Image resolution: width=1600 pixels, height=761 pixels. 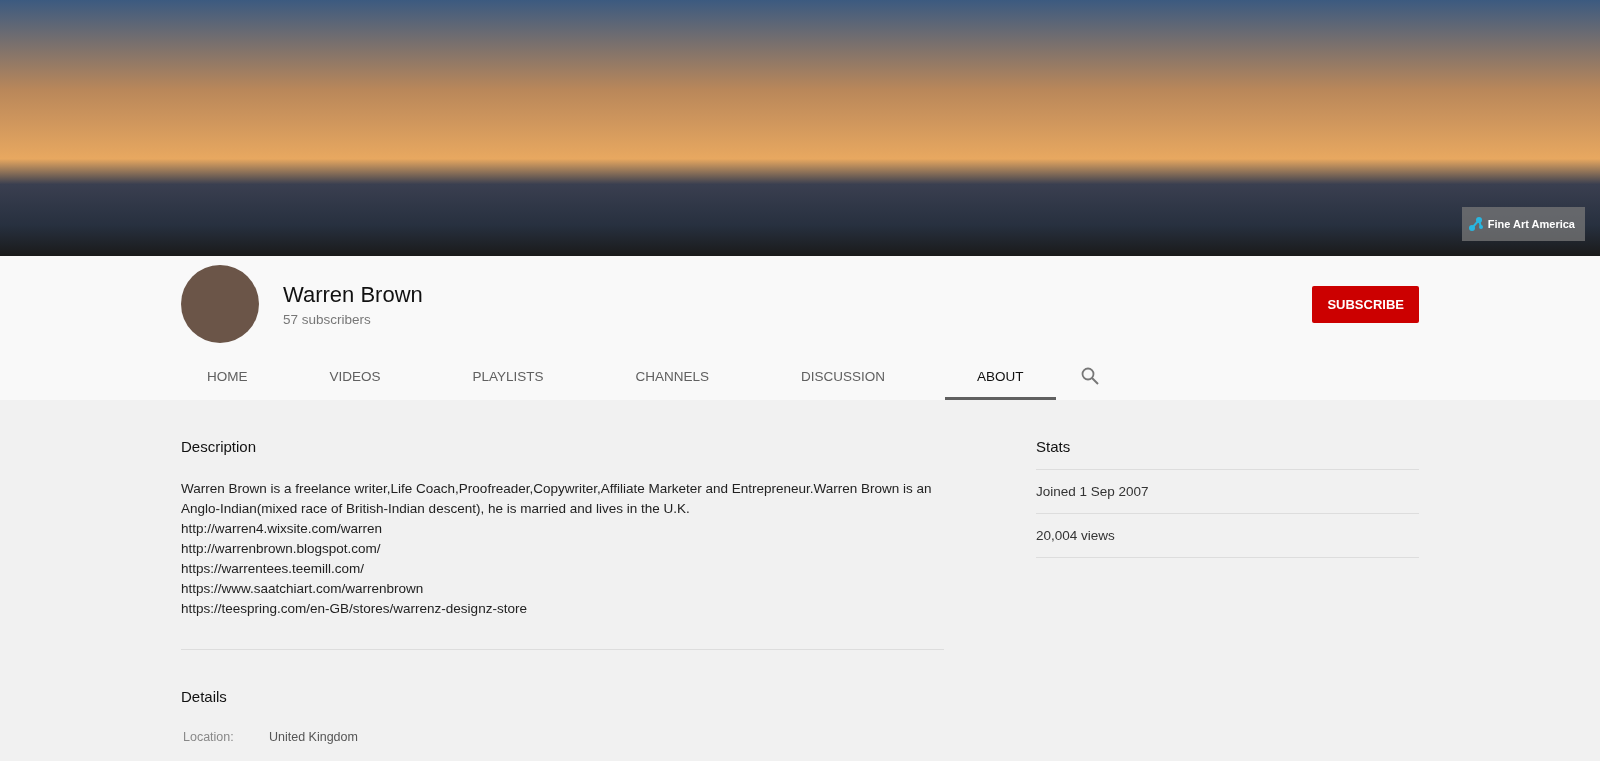 I want to click on stat-text: Joined 1 Sep 2007, so click(x=1092, y=491).